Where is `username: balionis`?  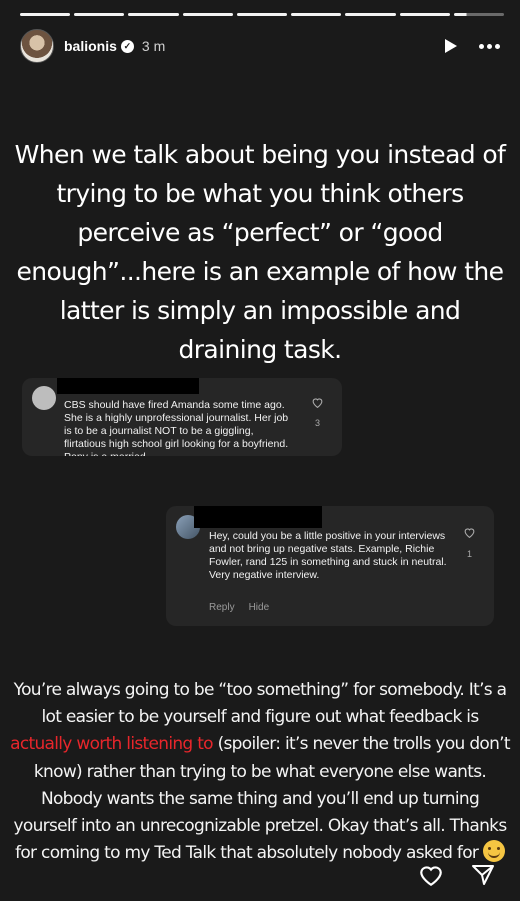
username: balionis is located at coordinates (90, 46).